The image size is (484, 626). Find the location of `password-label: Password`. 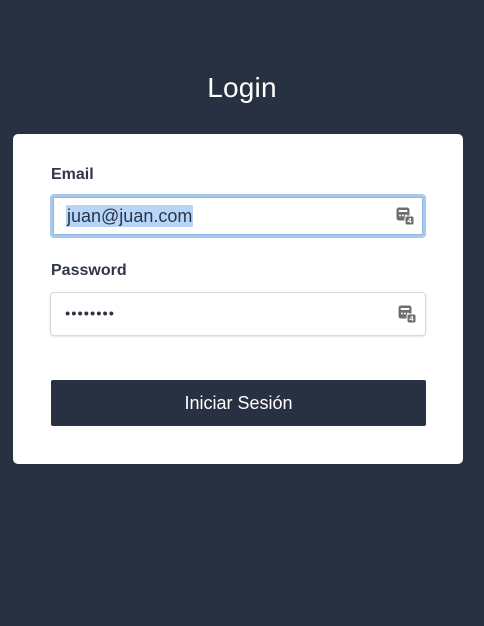

password-label: Password is located at coordinates (89, 270).